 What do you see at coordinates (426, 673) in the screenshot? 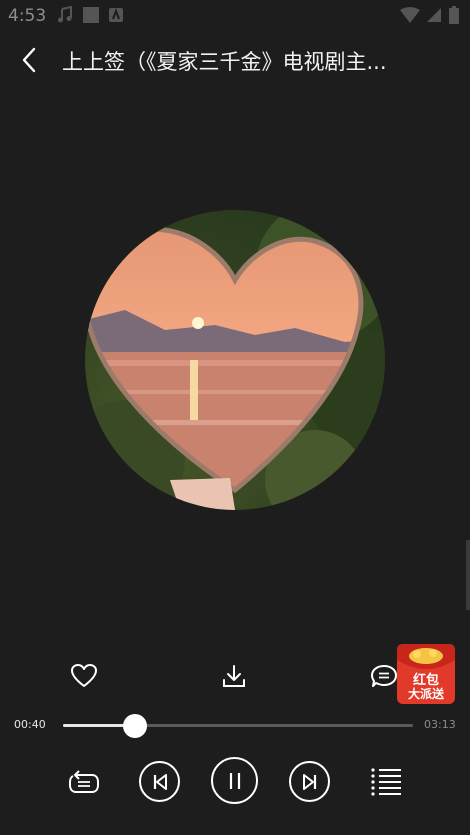
I see `red-packet-promo: 红包 大派送` at bounding box center [426, 673].